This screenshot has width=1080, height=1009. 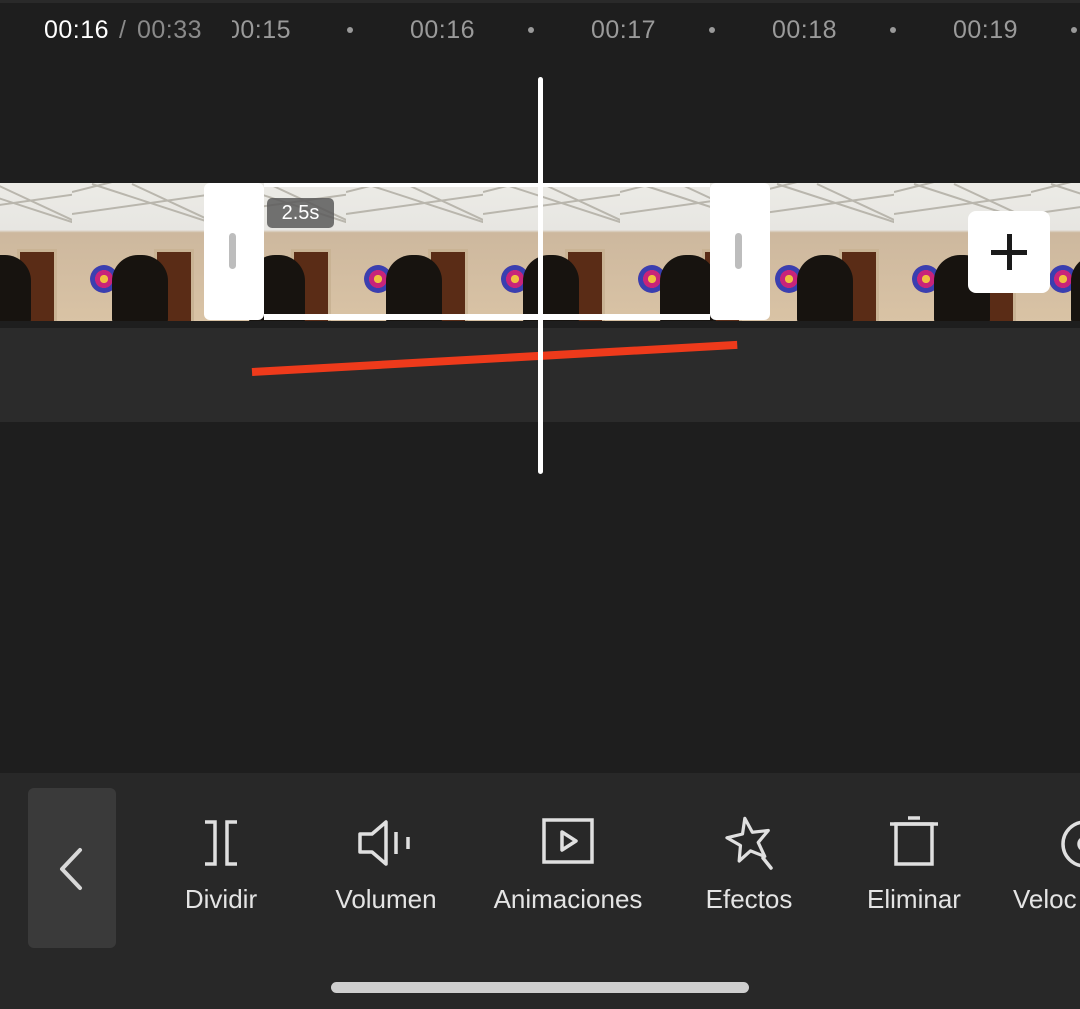 What do you see at coordinates (221, 867) in the screenshot?
I see `split-button: Dividir` at bounding box center [221, 867].